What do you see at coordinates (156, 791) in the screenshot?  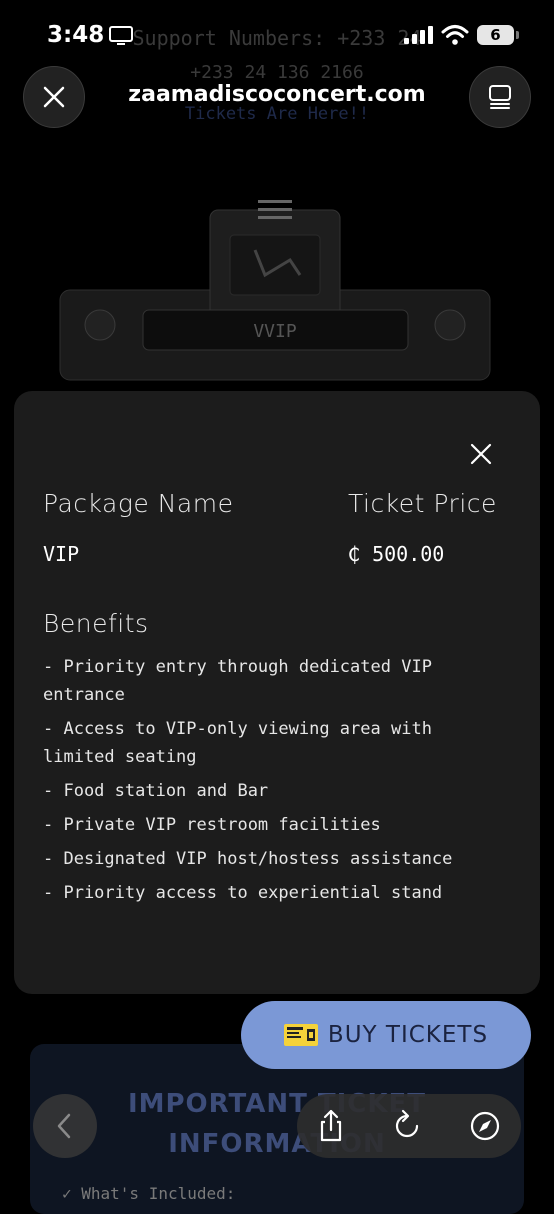 I see `benefit-item: - Food station and Bar` at bounding box center [156, 791].